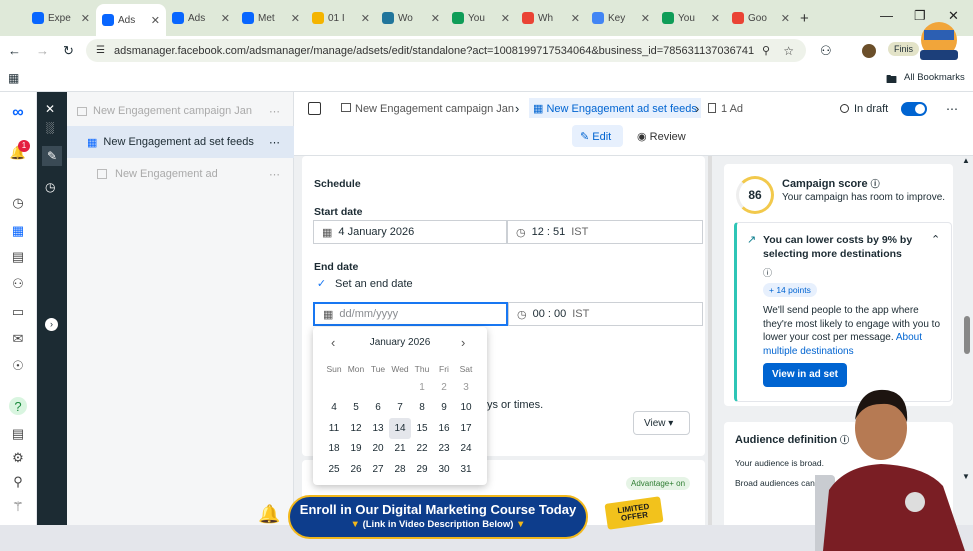 The height and width of the screenshot is (551, 973). What do you see at coordinates (356, 449) in the screenshot?
I see `calendar-day: 19` at bounding box center [356, 449].